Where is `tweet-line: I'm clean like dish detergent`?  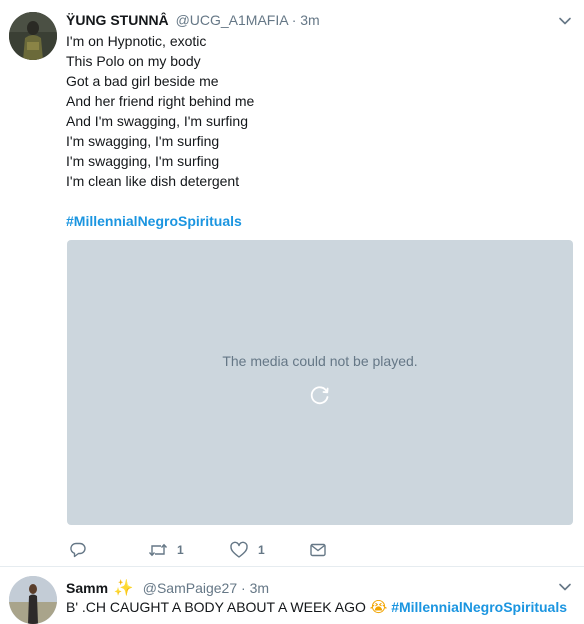 tweet-line: I'm clean like dish detergent is located at coordinates (153, 181).